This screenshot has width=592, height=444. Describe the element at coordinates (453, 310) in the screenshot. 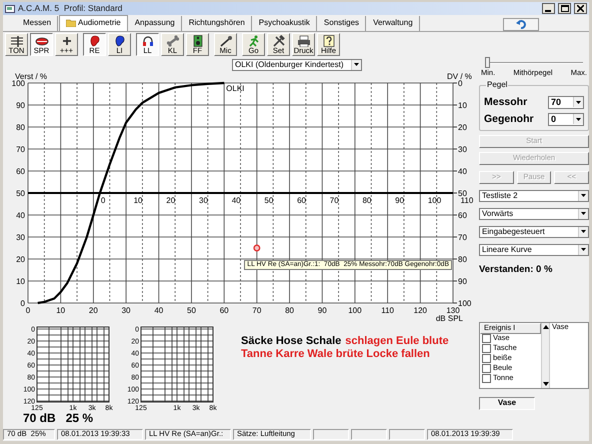

I see `axis-label: 130` at that location.